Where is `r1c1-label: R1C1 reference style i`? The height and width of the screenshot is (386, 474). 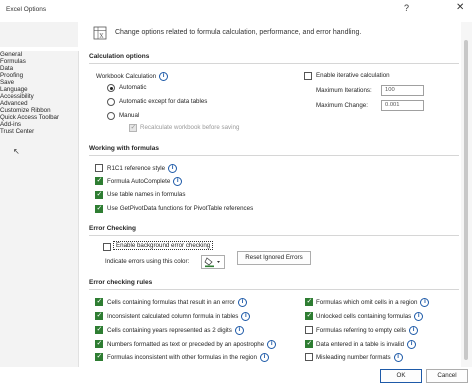
r1c1-label: R1C1 reference style i is located at coordinates (142, 168).